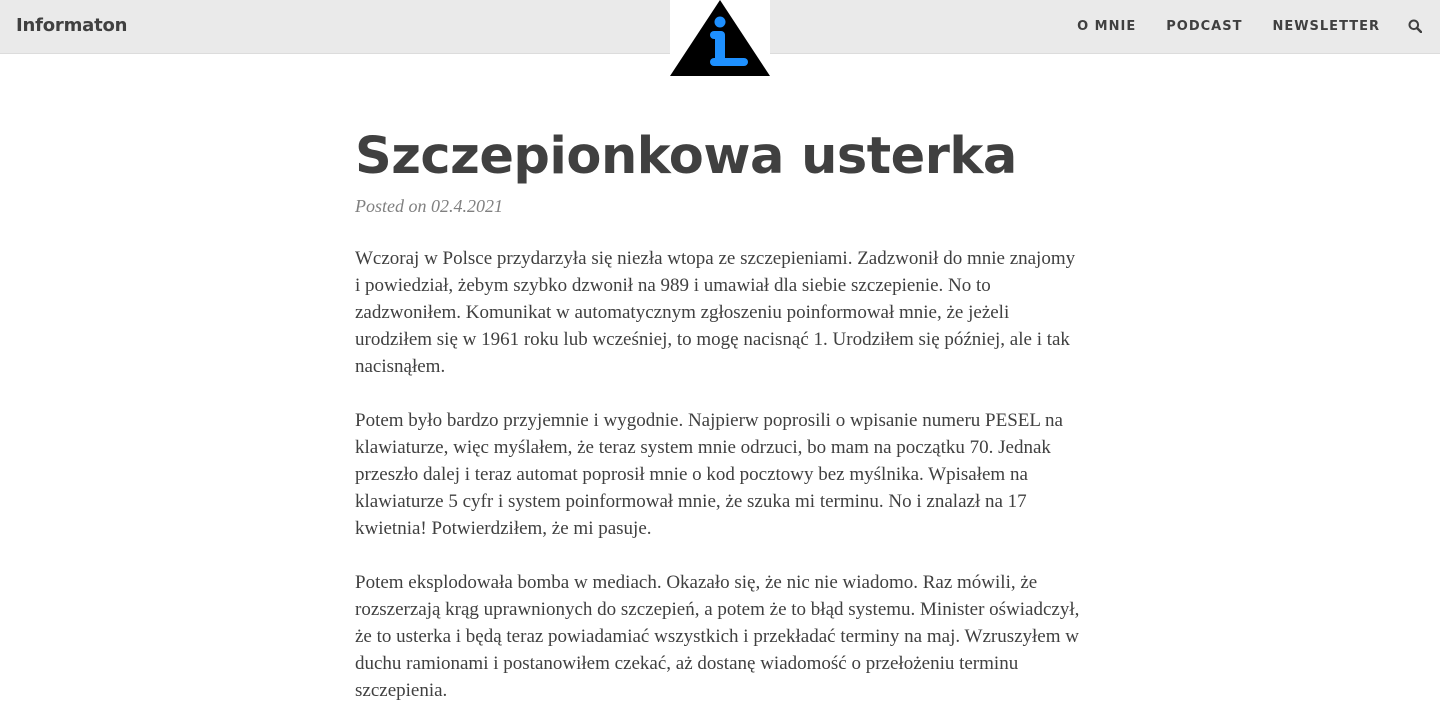 Image resolution: width=1440 pixels, height=720 pixels. Describe the element at coordinates (71, 25) in the screenshot. I see `site-brand-link: Informaton` at that location.